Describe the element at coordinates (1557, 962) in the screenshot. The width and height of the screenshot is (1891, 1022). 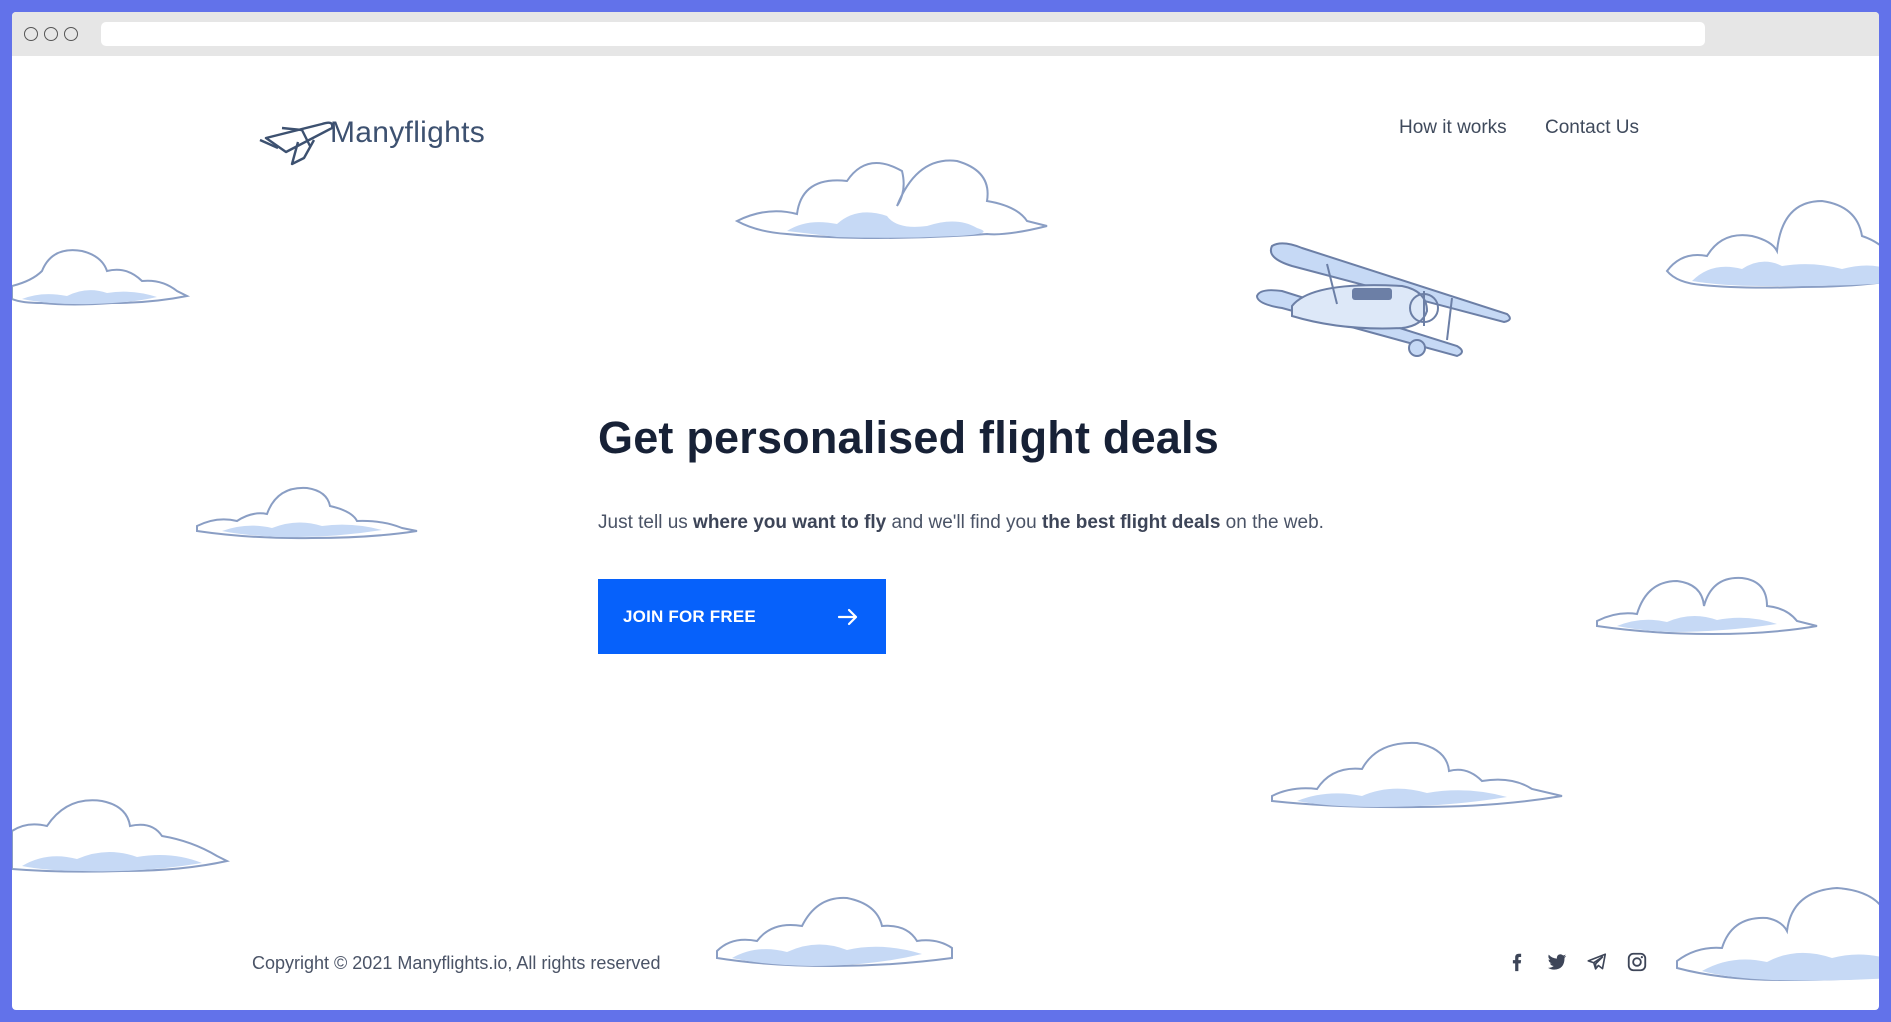
I see `twitter-icon` at that location.